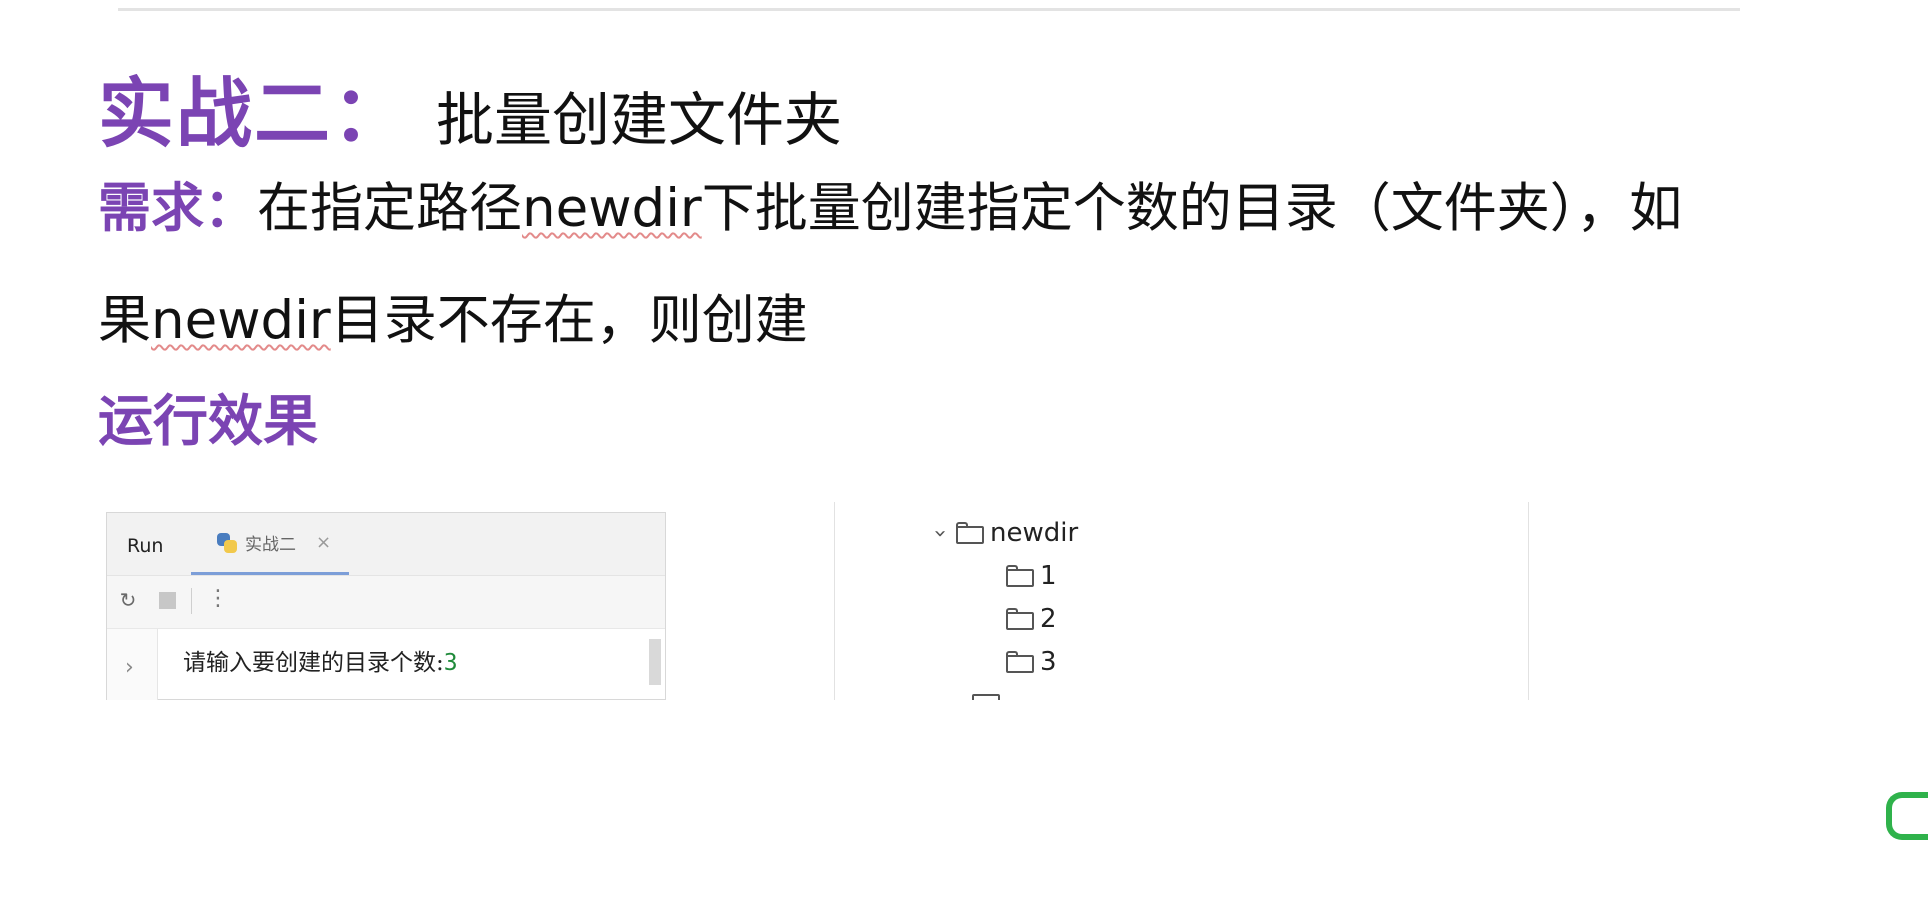 Image resolution: width=1928 pixels, height=922 pixels. I want to click on run-panel: Run 实战二 × ↻ ⋮ › 请输入要创建的目录个数:3, so click(386, 606).